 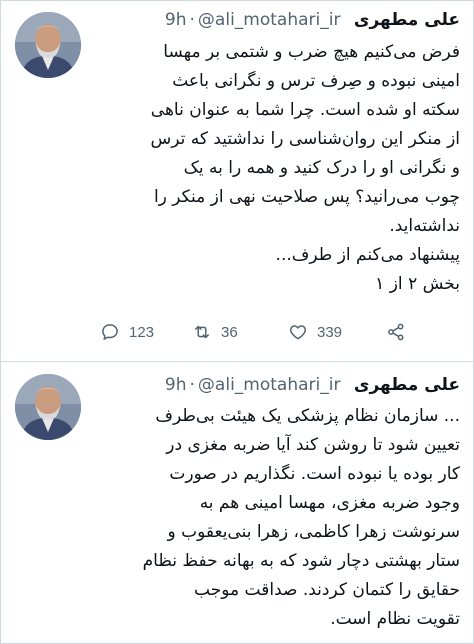 I want to click on tweet-text-line: کار بوده یا نبوده است. نگذاریم در صورت, so click(x=314, y=474).